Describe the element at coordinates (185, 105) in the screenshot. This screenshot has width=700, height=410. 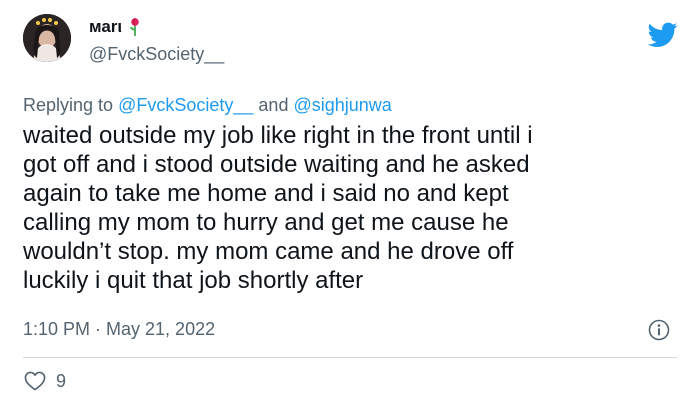
I see `mention-link-fvcksociety: @FvckSociety__` at that location.